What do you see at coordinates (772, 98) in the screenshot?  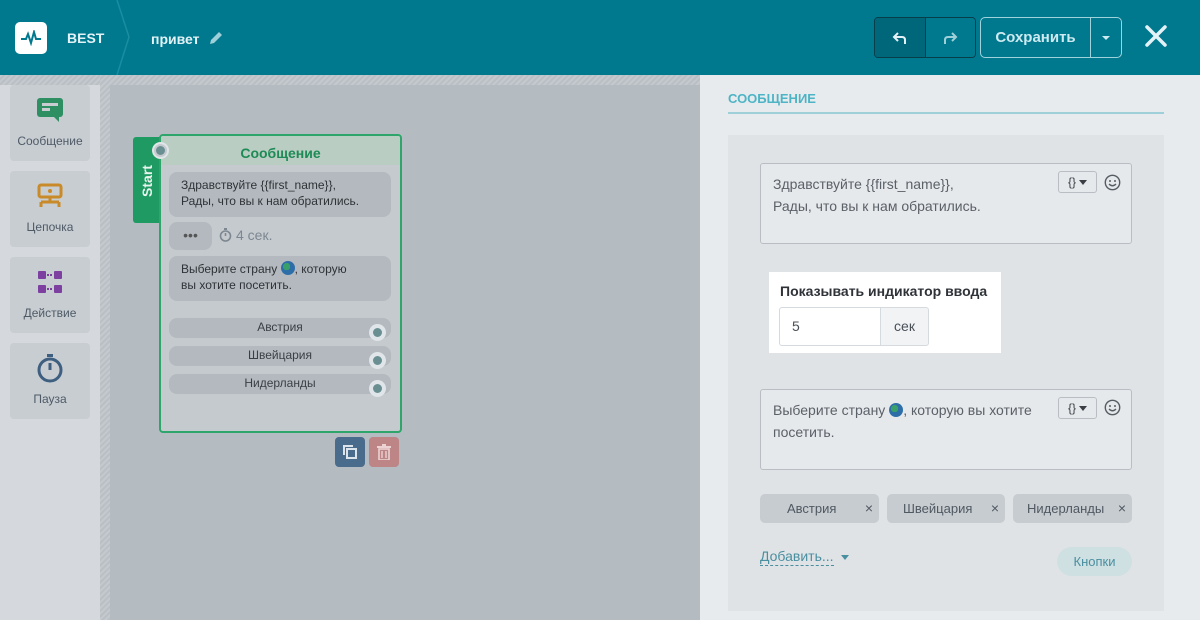 I see `panel-title: СООБЩЕНИЕ` at bounding box center [772, 98].